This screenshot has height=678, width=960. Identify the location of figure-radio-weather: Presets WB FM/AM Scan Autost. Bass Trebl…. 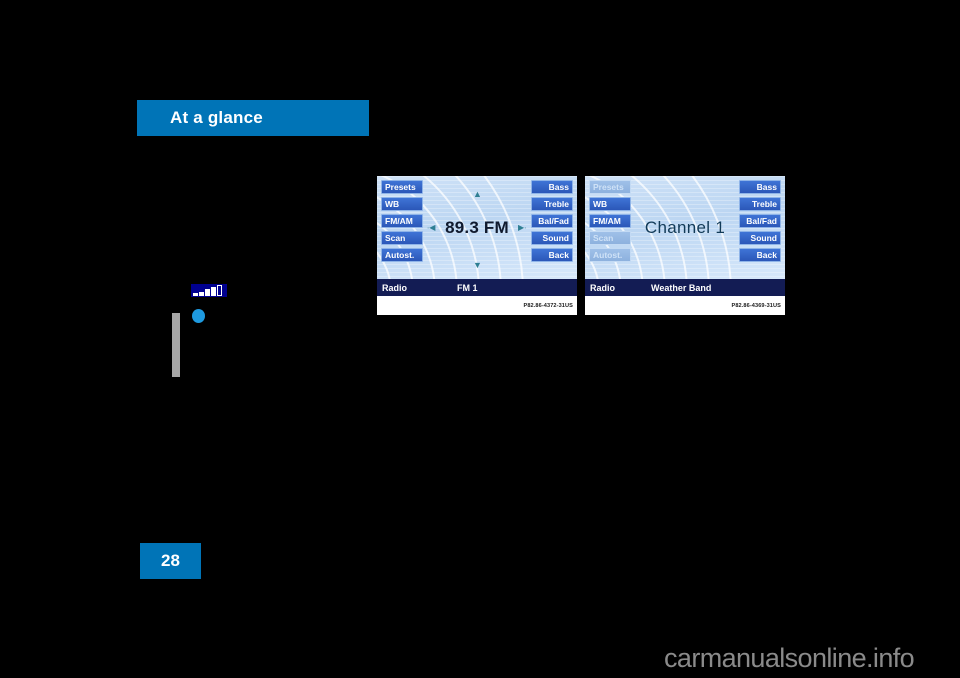
(685, 245).